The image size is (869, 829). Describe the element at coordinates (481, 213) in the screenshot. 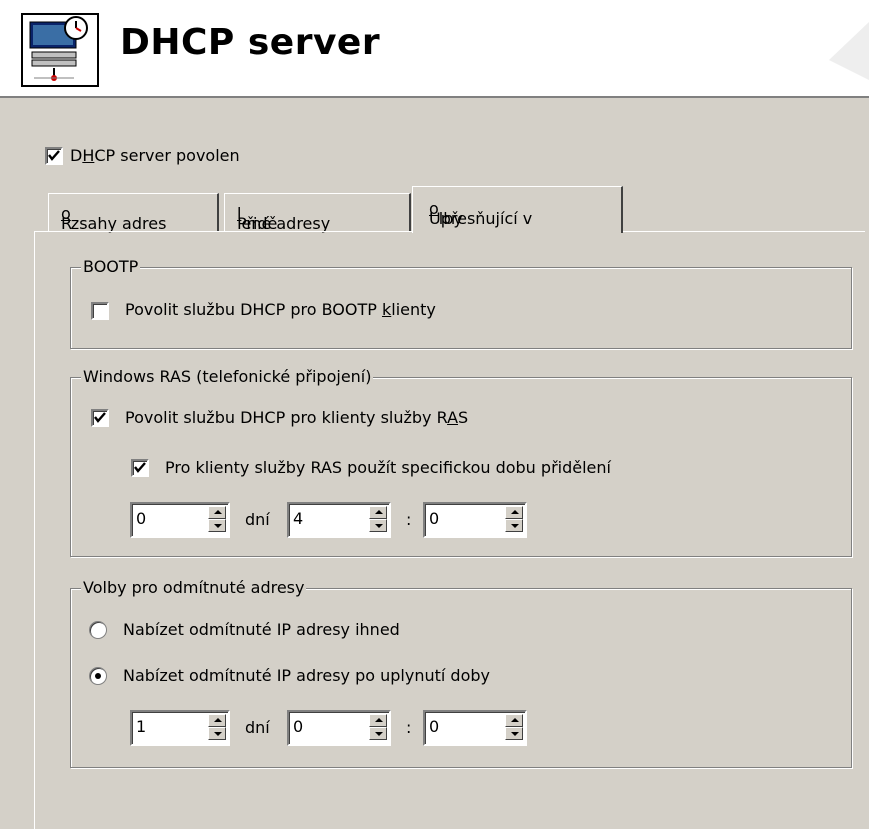

I see `tab-label: Upřesňující v o lby` at that location.